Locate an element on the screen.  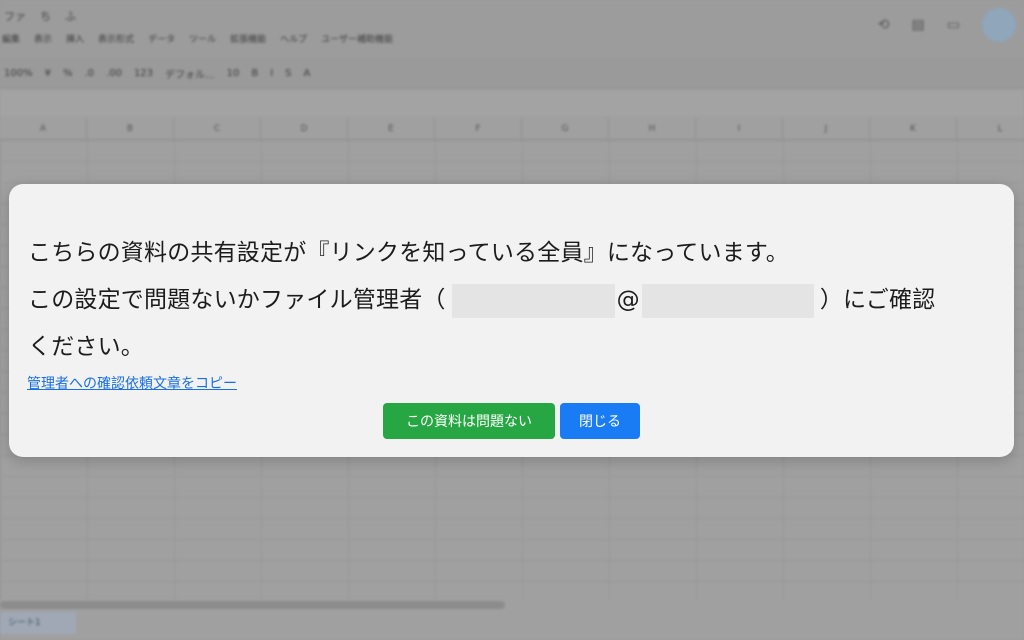
message-line-2: この設定で問題ないかファイル管理者（ @ ）にご確認 is located at coordinates (513, 300).